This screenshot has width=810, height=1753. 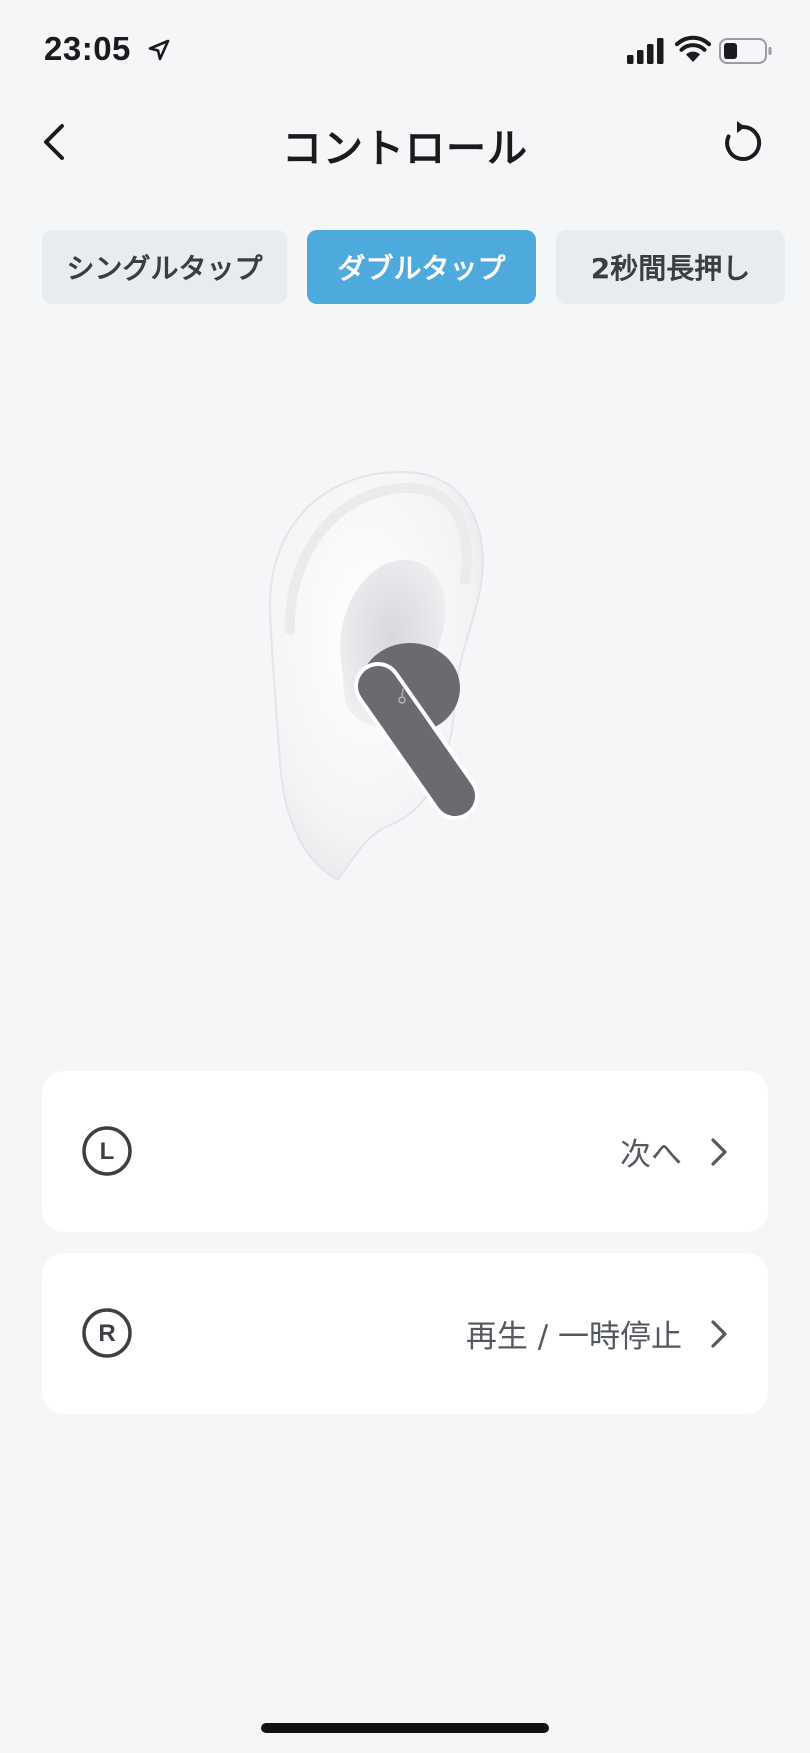 What do you see at coordinates (645, 51) in the screenshot?
I see `cellular-signal-icon` at bounding box center [645, 51].